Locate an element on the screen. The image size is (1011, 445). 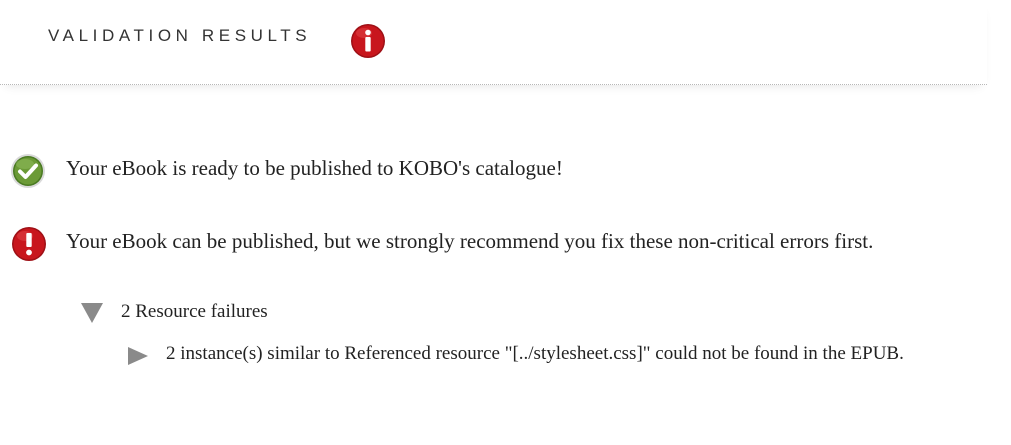
exclamation-circle-icon is located at coordinates (29, 244).